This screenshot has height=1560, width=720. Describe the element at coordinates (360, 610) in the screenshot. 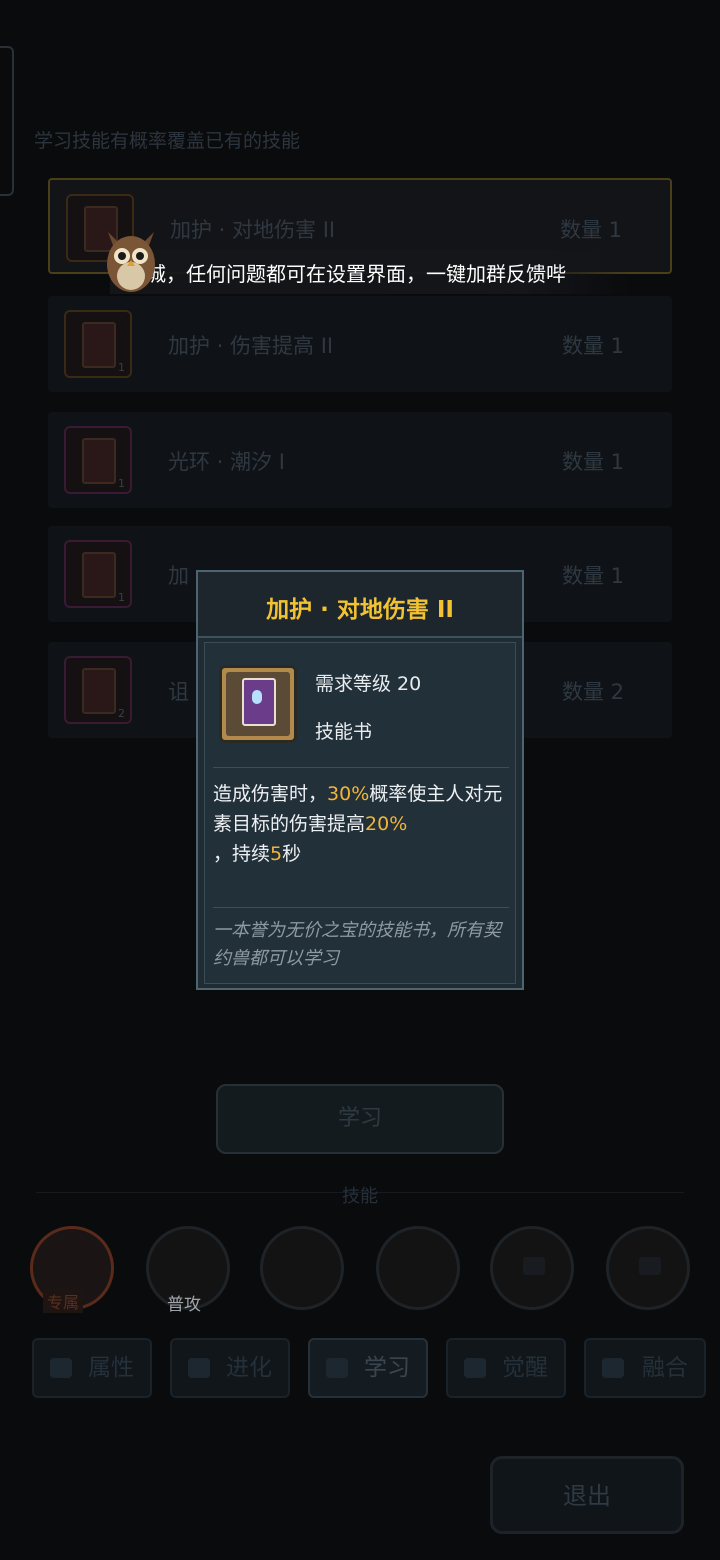

I see `tooltip-title: 加护 · 对地伤害 II` at that location.